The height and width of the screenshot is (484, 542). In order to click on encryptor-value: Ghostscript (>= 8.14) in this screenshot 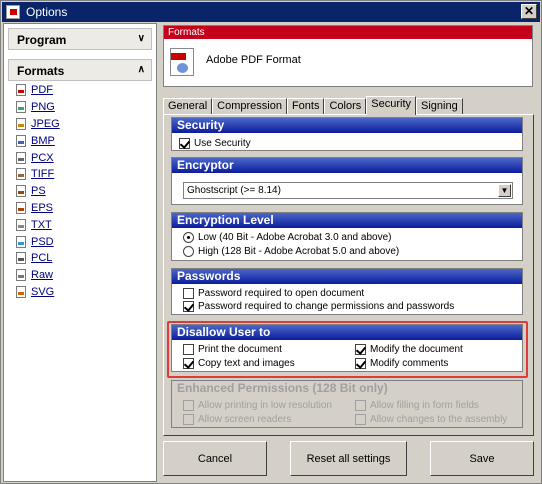, I will do `click(234, 190)`.